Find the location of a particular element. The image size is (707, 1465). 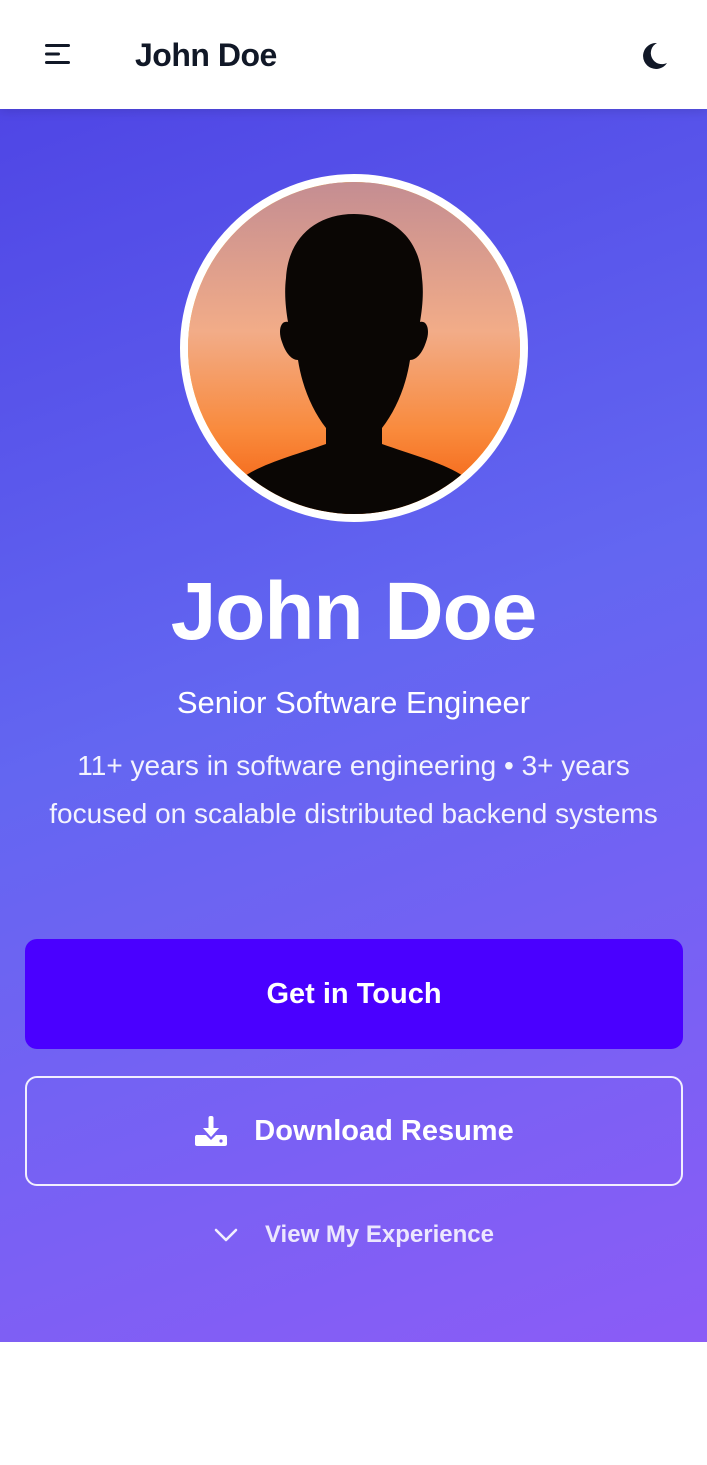

profile-photo is located at coordinates (354, 348).